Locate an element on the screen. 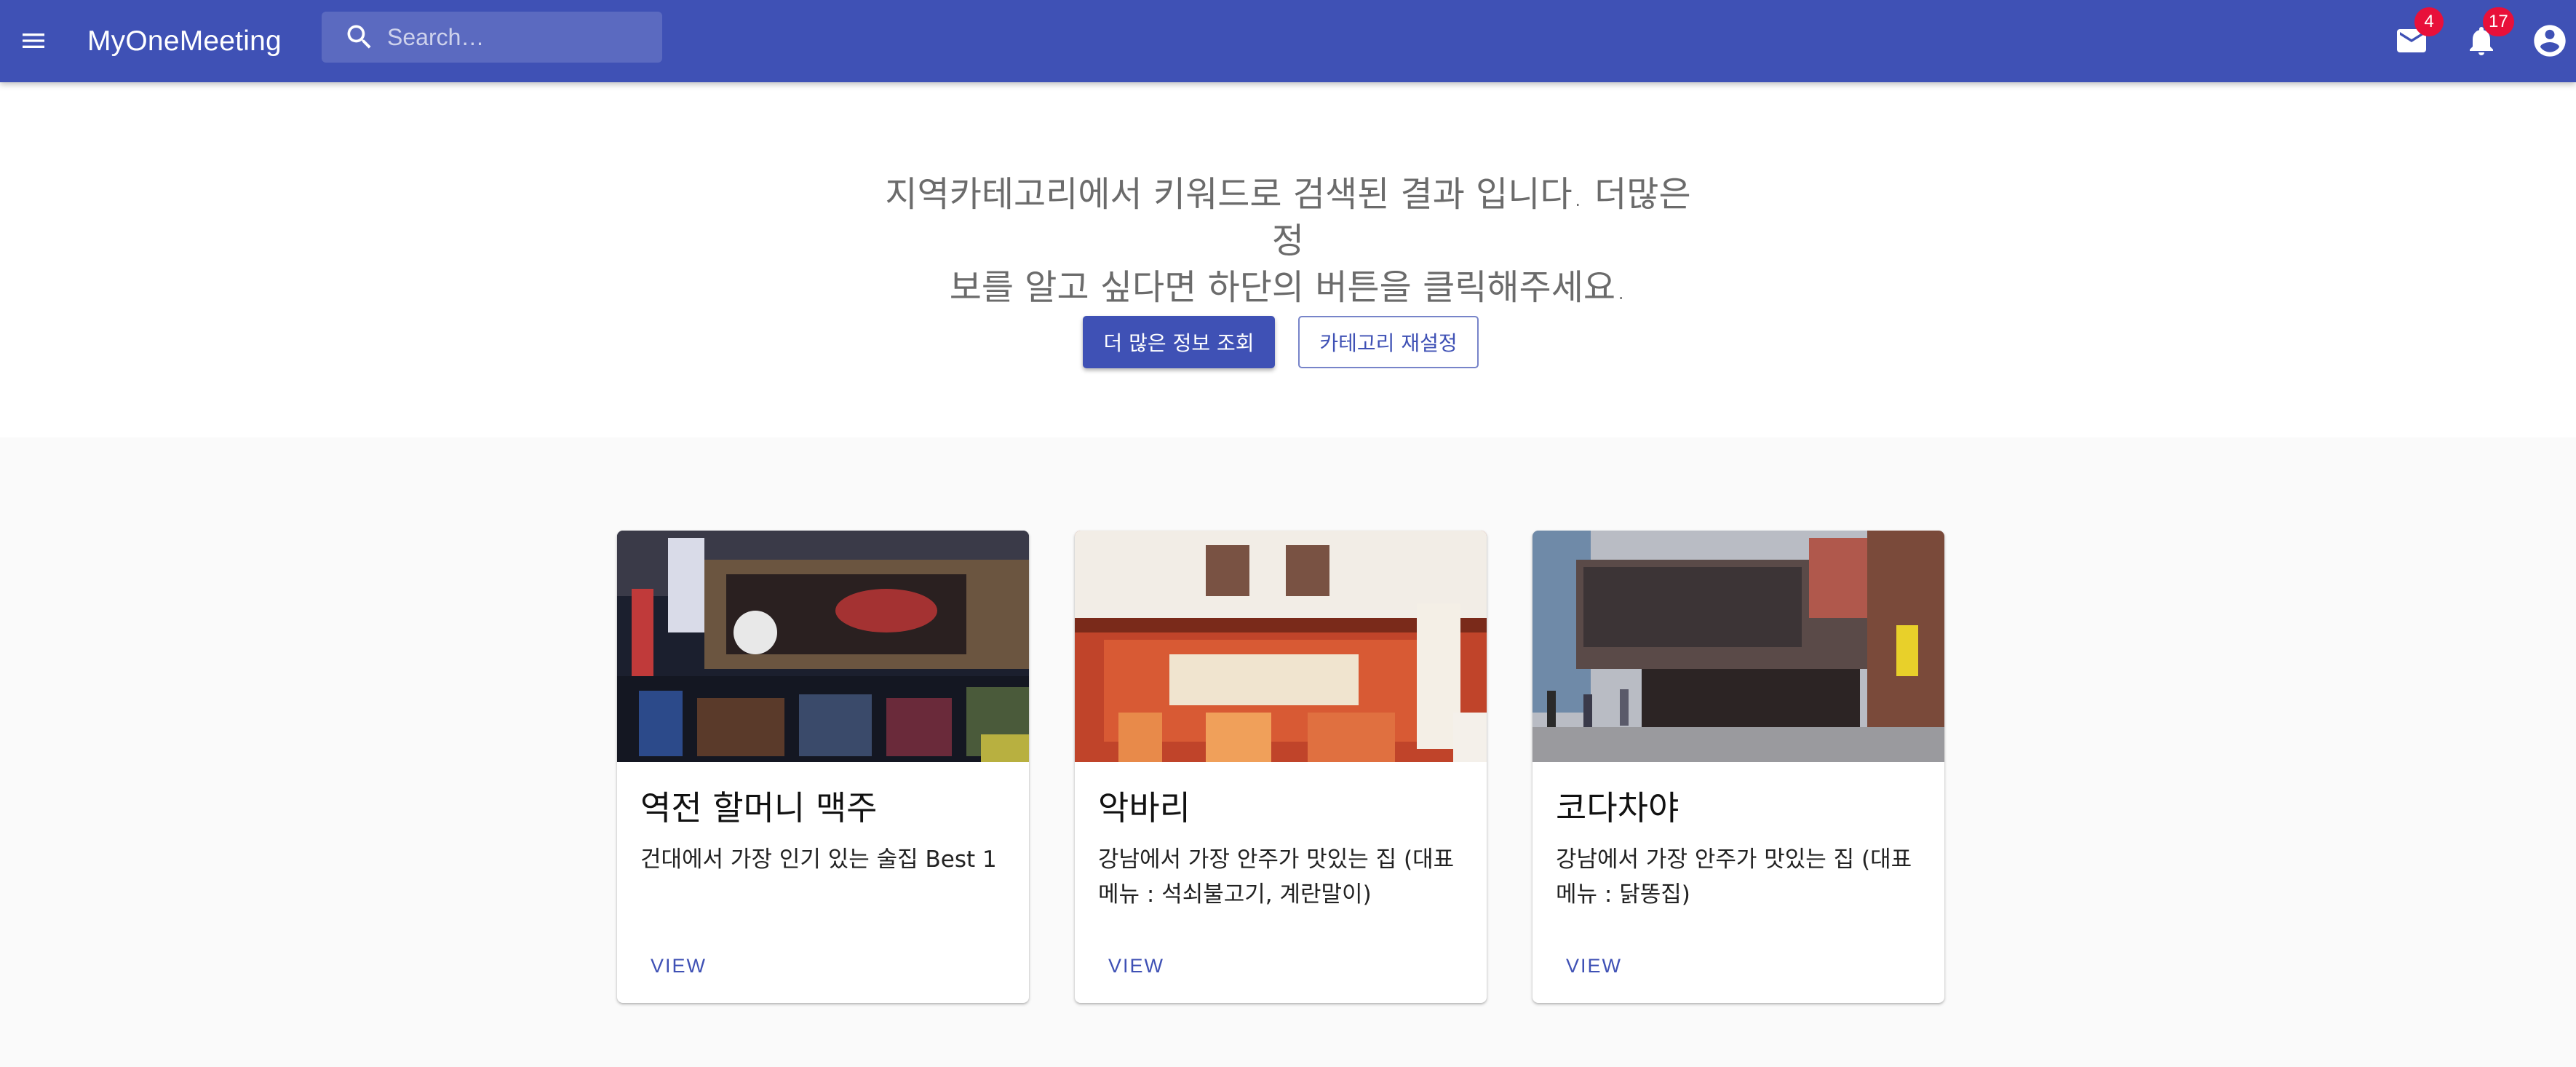 The width and height of the screenshot is (2576, 1067). search-icon is located at coordinates (359, 37).